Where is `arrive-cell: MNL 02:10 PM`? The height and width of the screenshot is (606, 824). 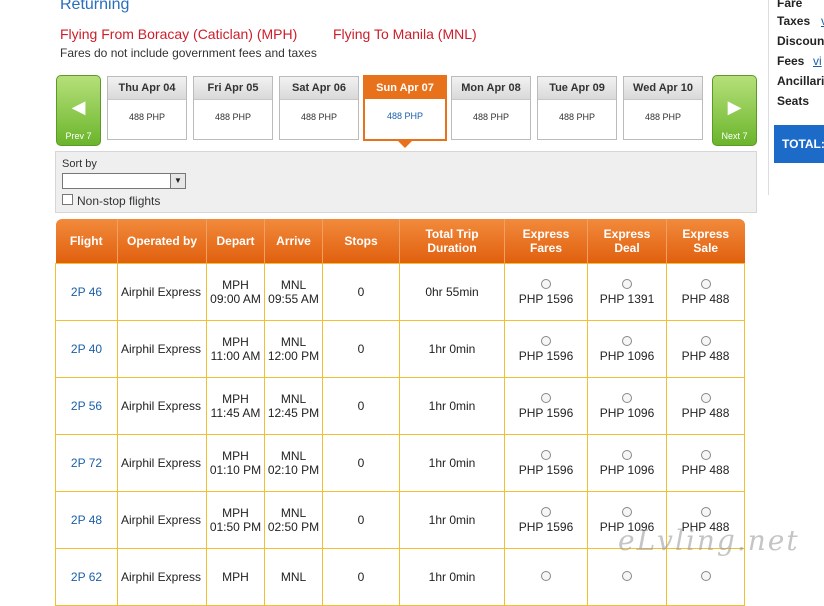
arrive-cell: MNL 02:10 PM is located at coordinates (293, 463).